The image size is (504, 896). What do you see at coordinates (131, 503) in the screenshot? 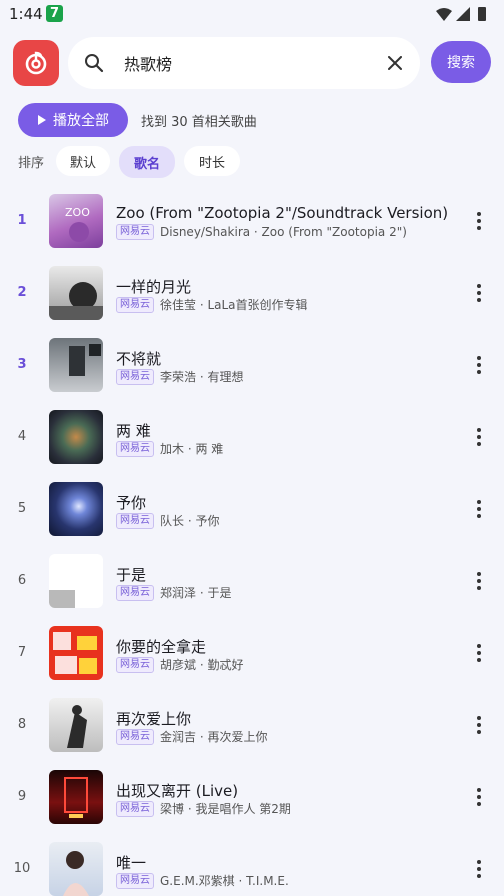
I see `song-title: 予你` at bounding box center [131, 503].